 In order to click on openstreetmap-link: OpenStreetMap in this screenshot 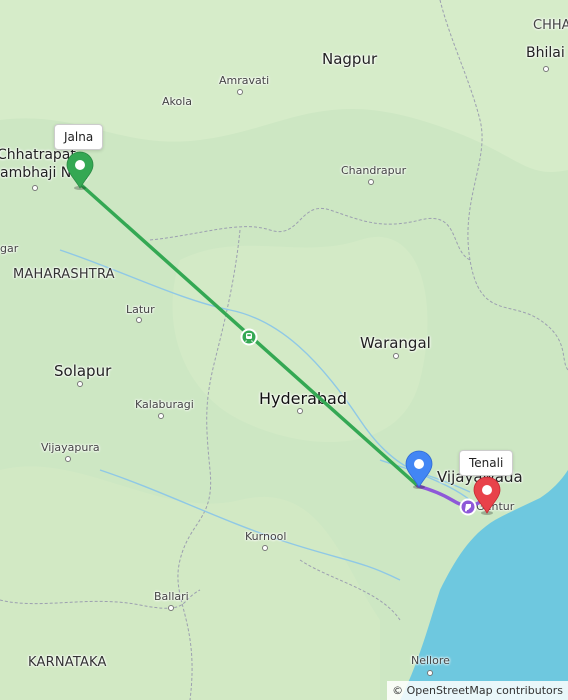, I will do `click(450, 690)`.